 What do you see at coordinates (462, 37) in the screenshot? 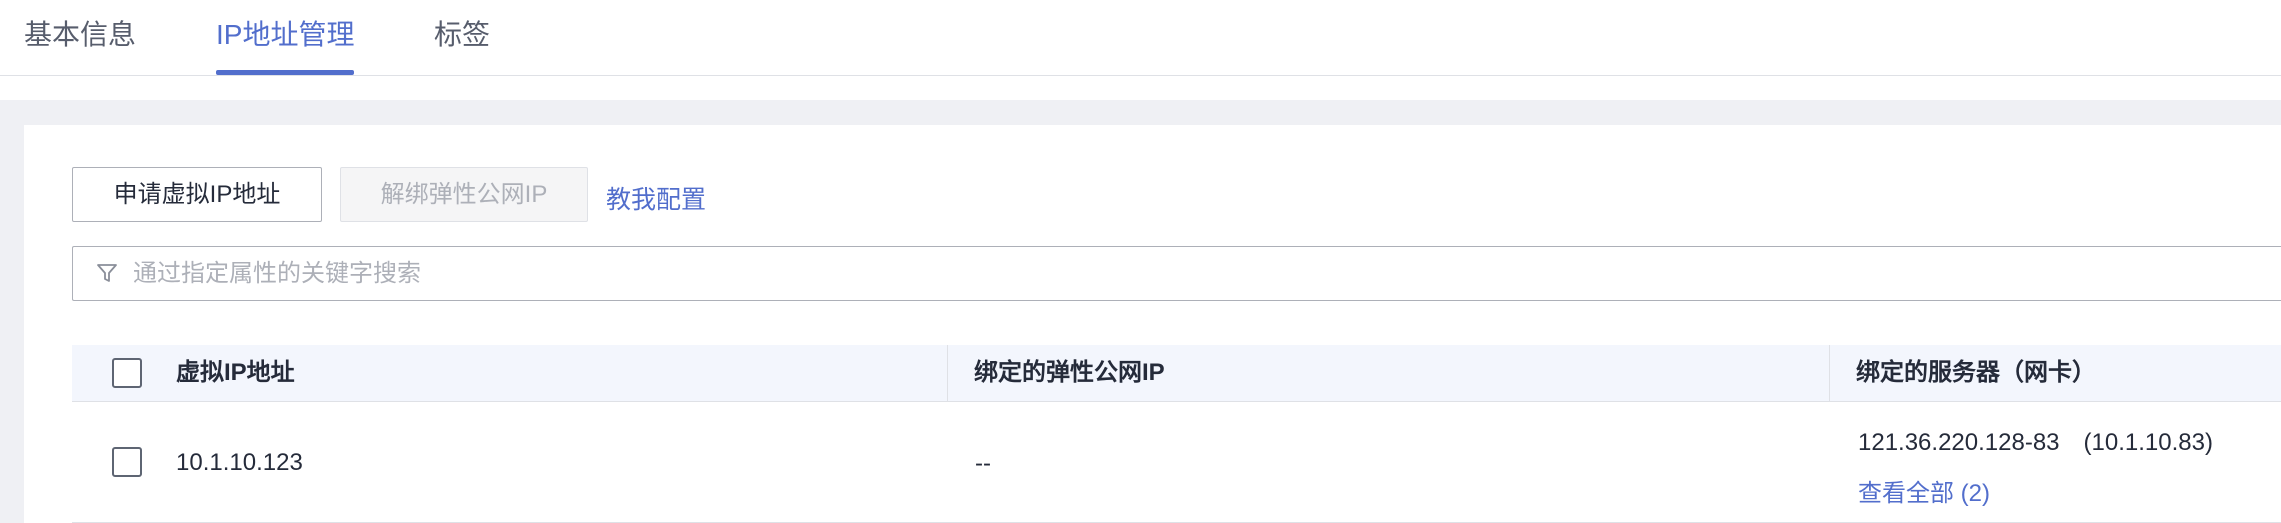
I see `tab-tags: 标签` at bounding box center [462, 37].